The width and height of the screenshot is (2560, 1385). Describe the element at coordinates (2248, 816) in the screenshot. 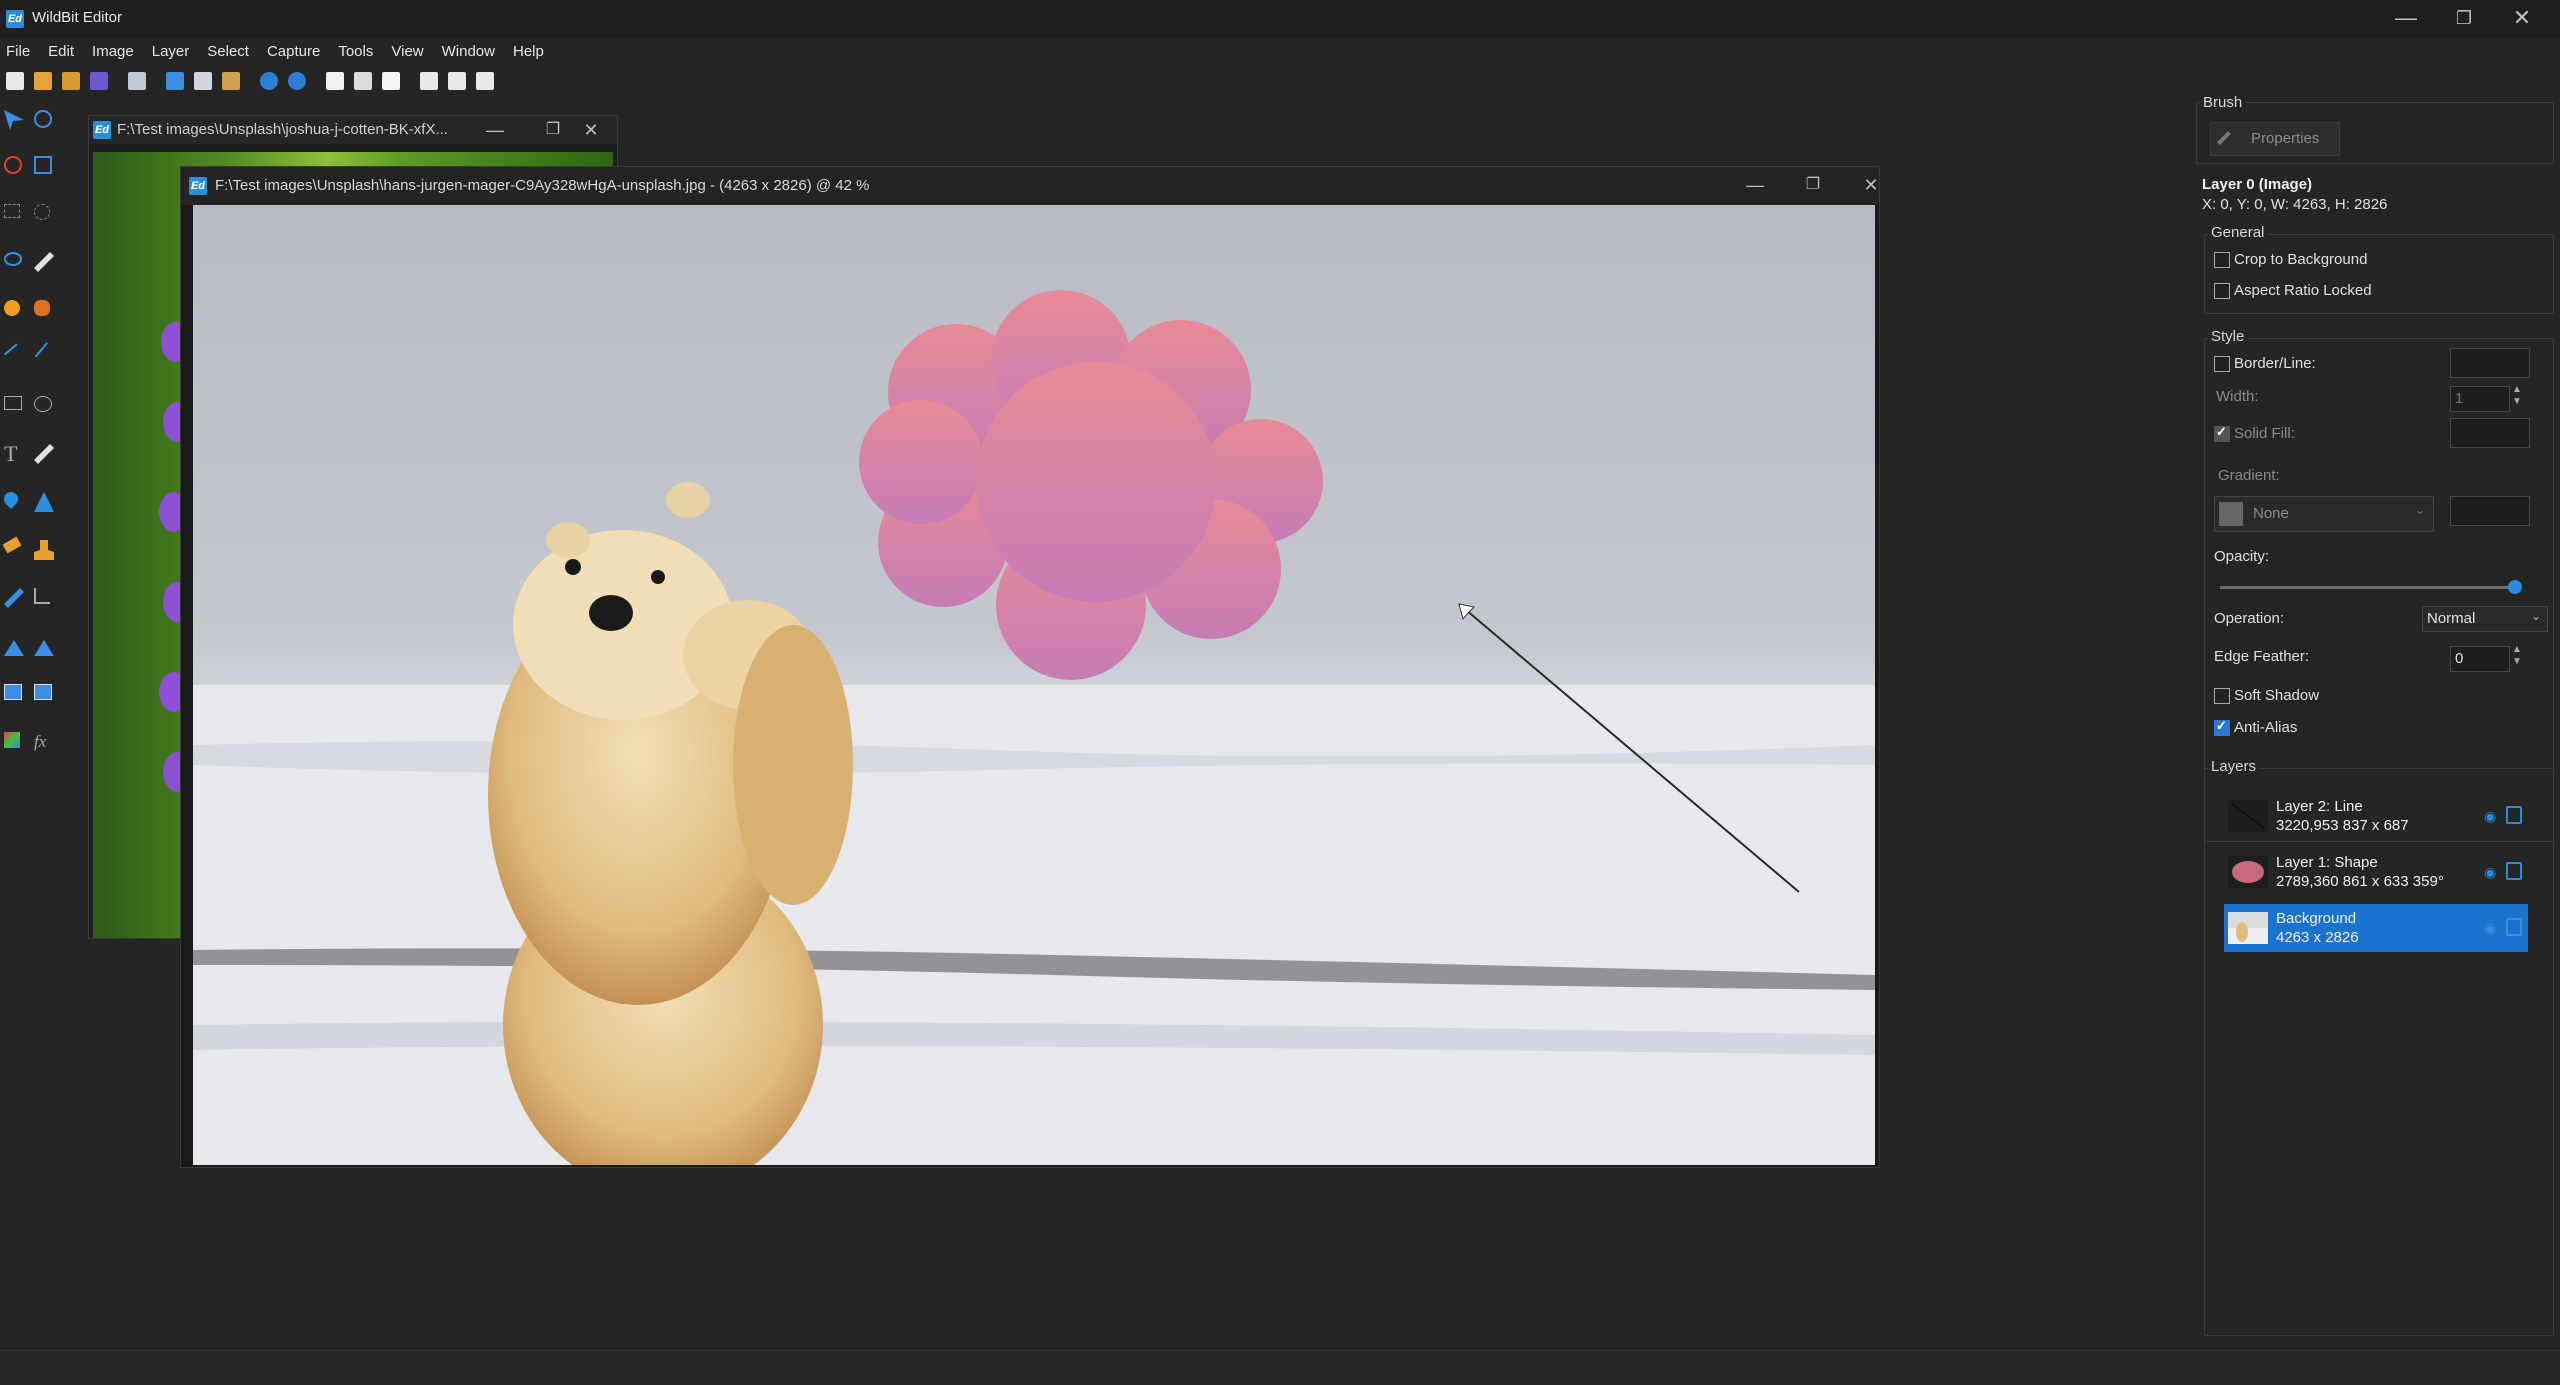

I see `line-layer-thumbnail` at that location.